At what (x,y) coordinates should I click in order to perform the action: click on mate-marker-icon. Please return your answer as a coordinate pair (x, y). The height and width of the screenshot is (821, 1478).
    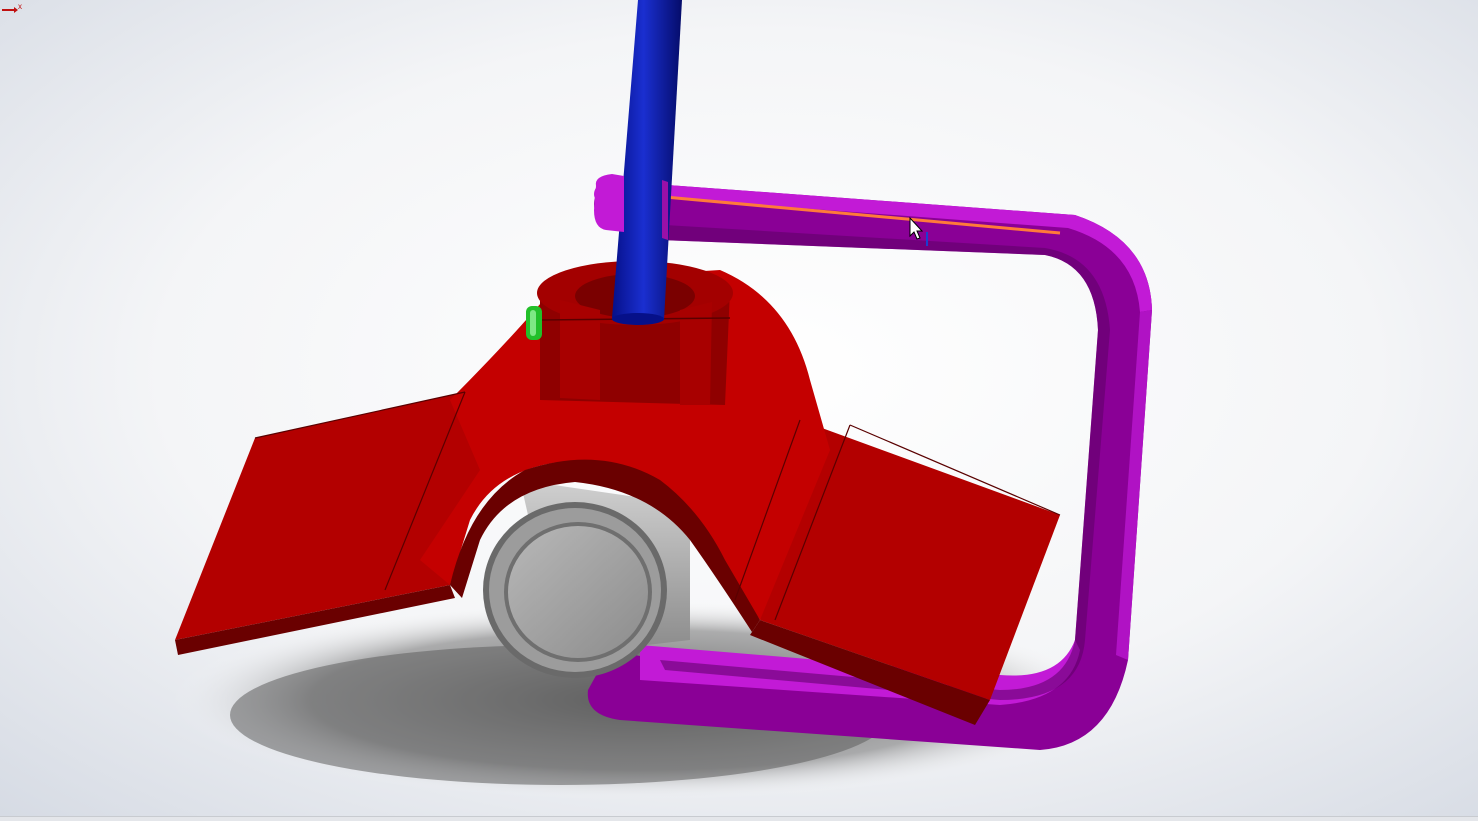
    Looking at the image, I should click on (534, 323).